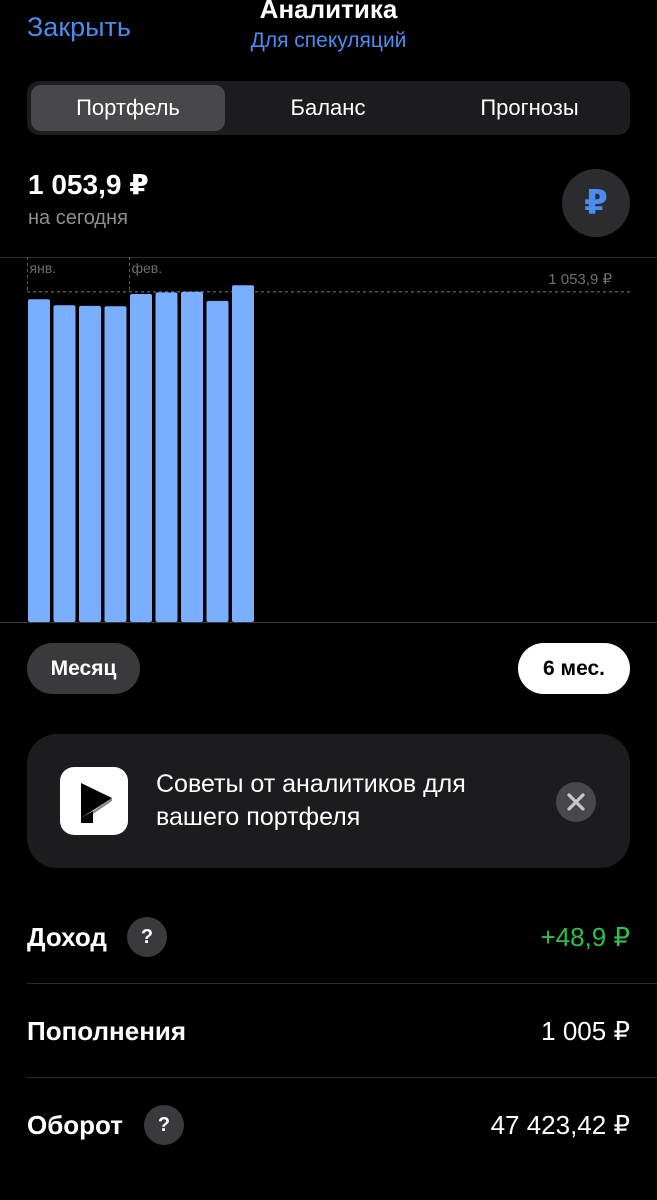 The height and width of the screenshot is (1200, 657). What do you see at coordinates (529, 108) in the screenshot?
I see `tab-forecasts: Прогнозы` at bounding box center [529, 108].